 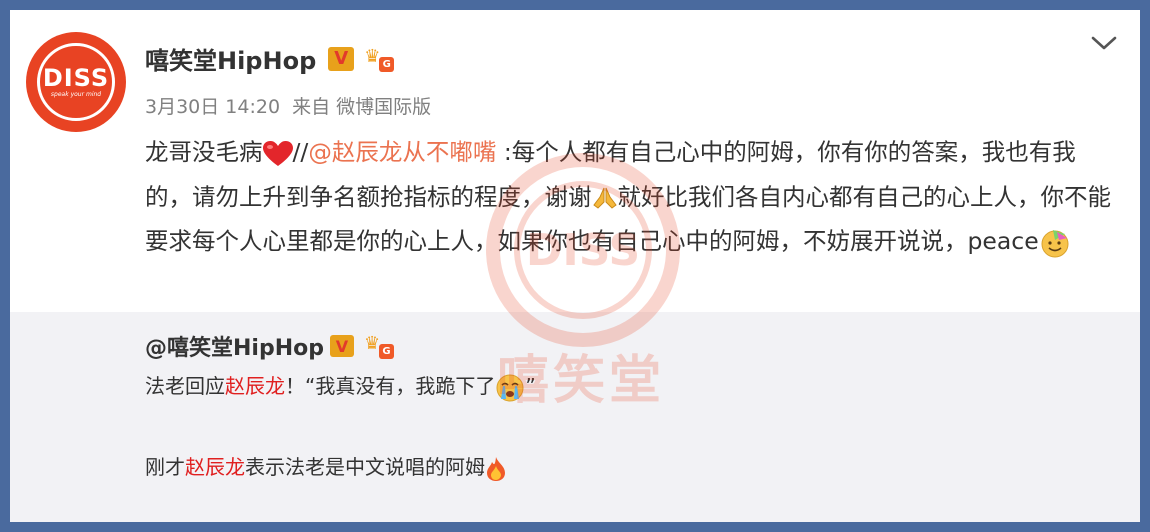 What do you see at coordinates (234, 346) in the screenshot?
I see `repost-username-link: @嘻笑堂HipHop` at bounding box center [234, 346].